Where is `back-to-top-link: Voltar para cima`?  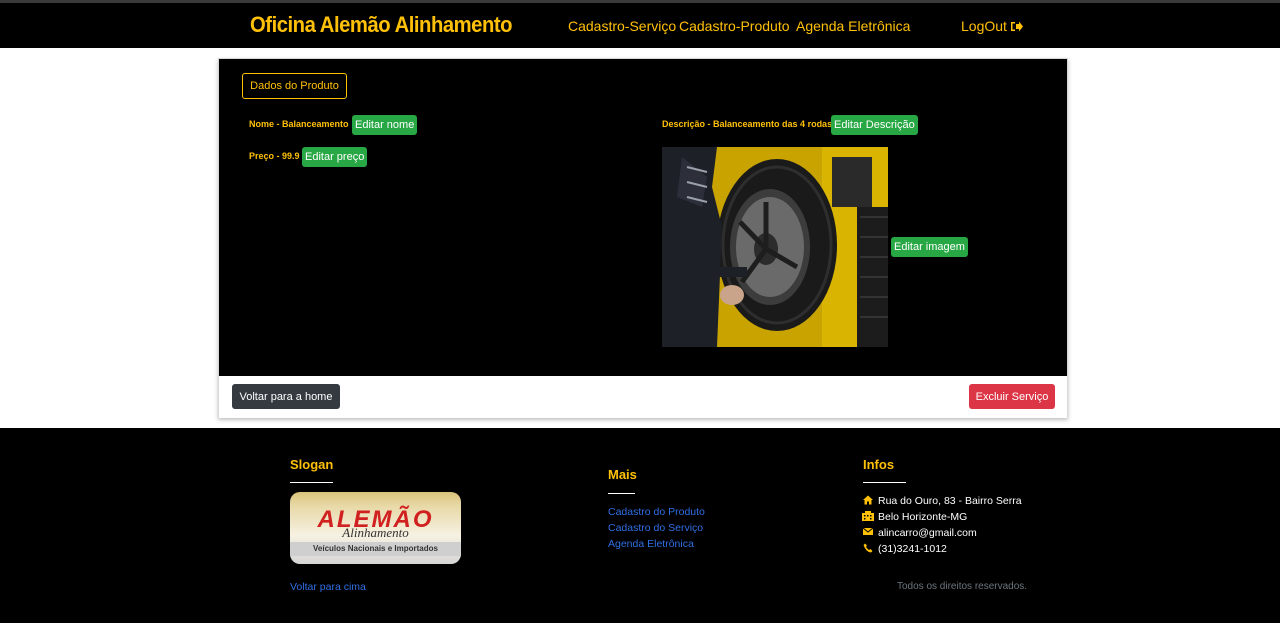 back-to-top-link: Voltar para cima is located at coordinates (328, 587).